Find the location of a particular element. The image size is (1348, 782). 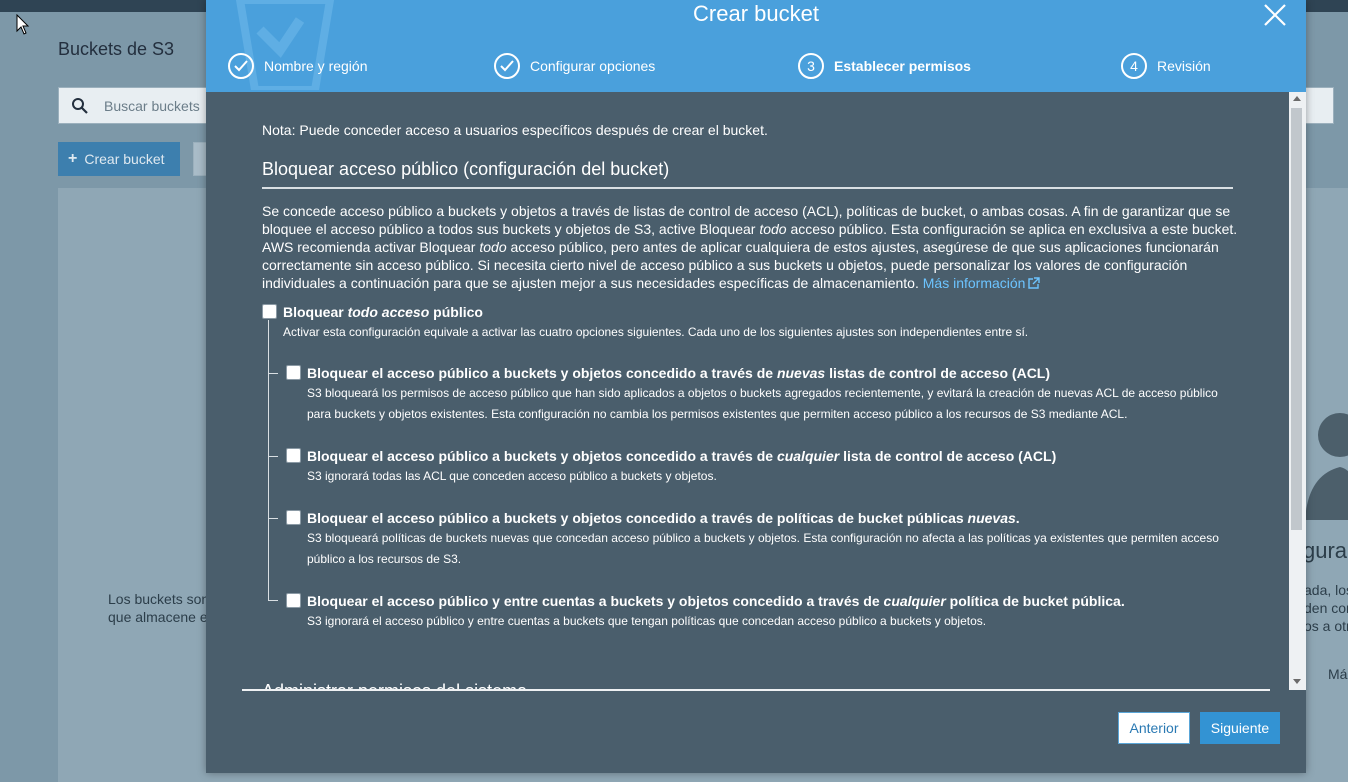

person-illustration-icon is located at coordinates (1326, 466).